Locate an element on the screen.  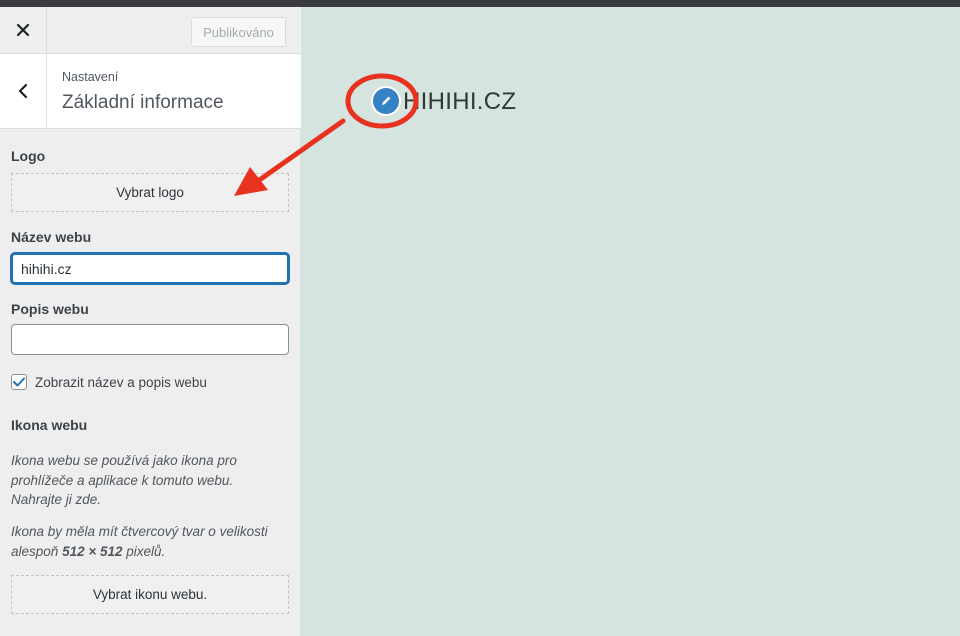
display-title-tagline-option: Zobrazit název a popis webu is located at coordinates (109, 382).